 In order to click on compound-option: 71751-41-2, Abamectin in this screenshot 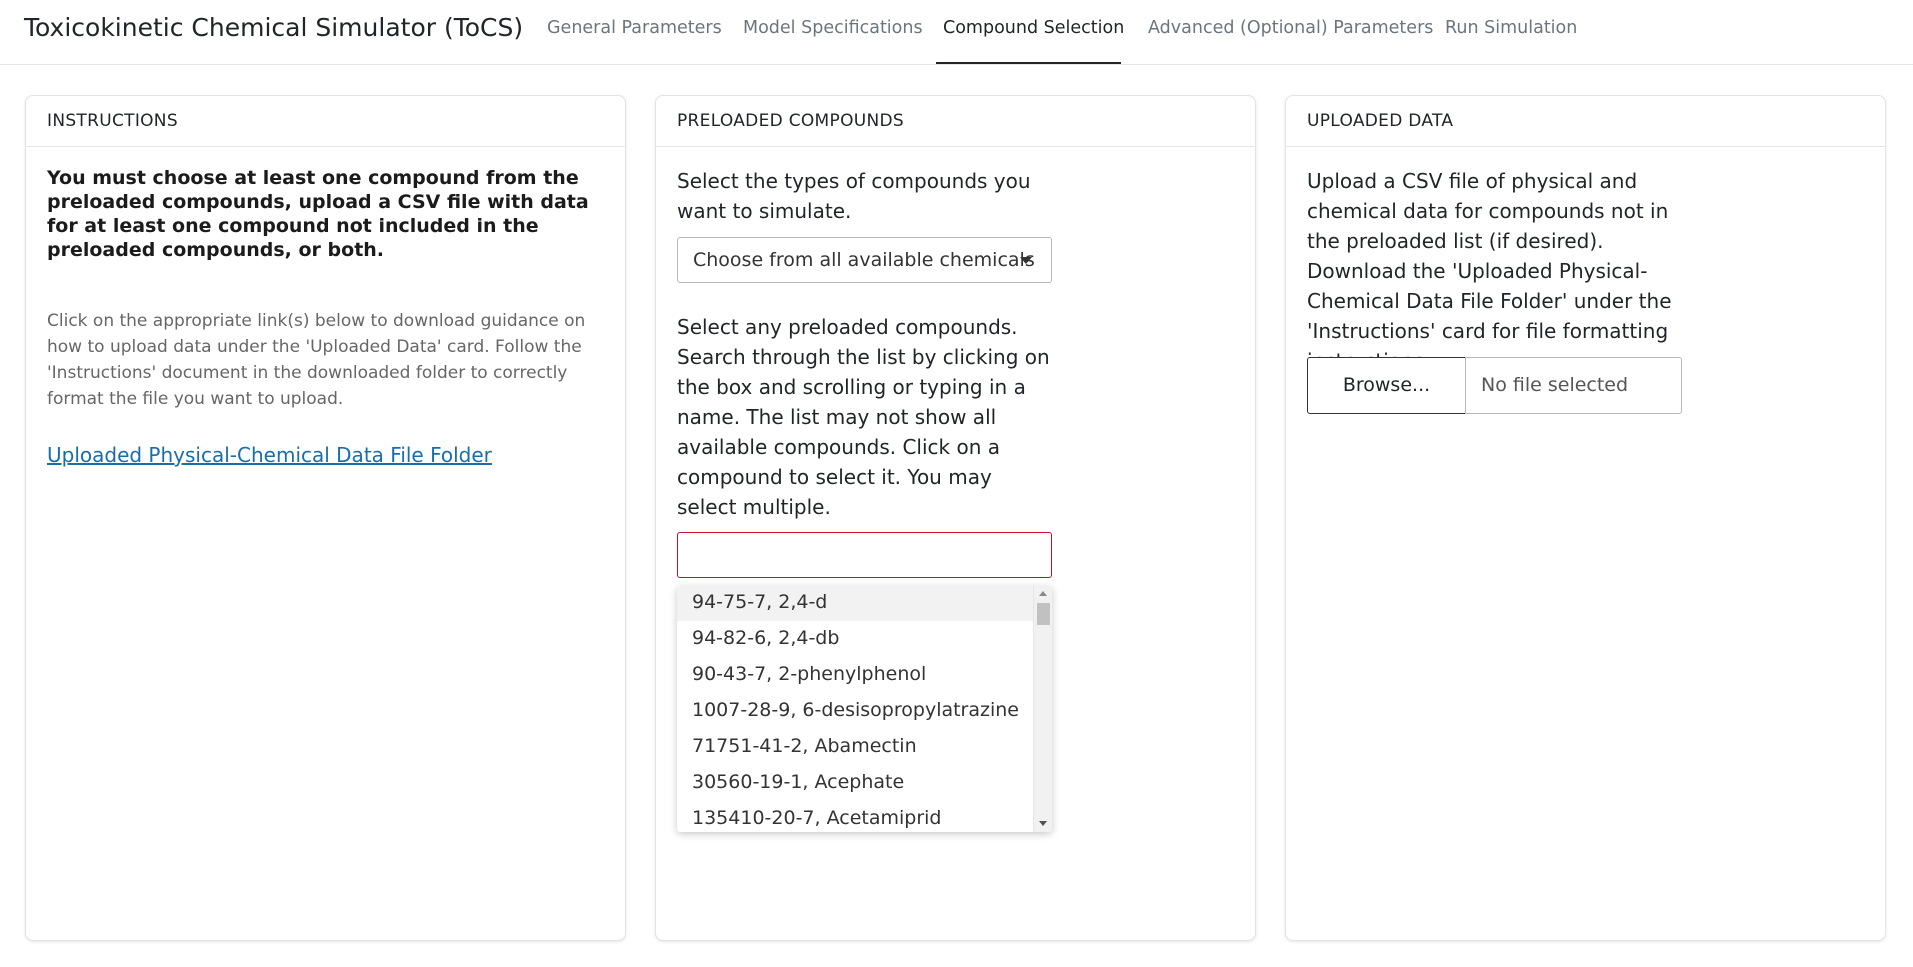, I will do `click(855, 747)`.